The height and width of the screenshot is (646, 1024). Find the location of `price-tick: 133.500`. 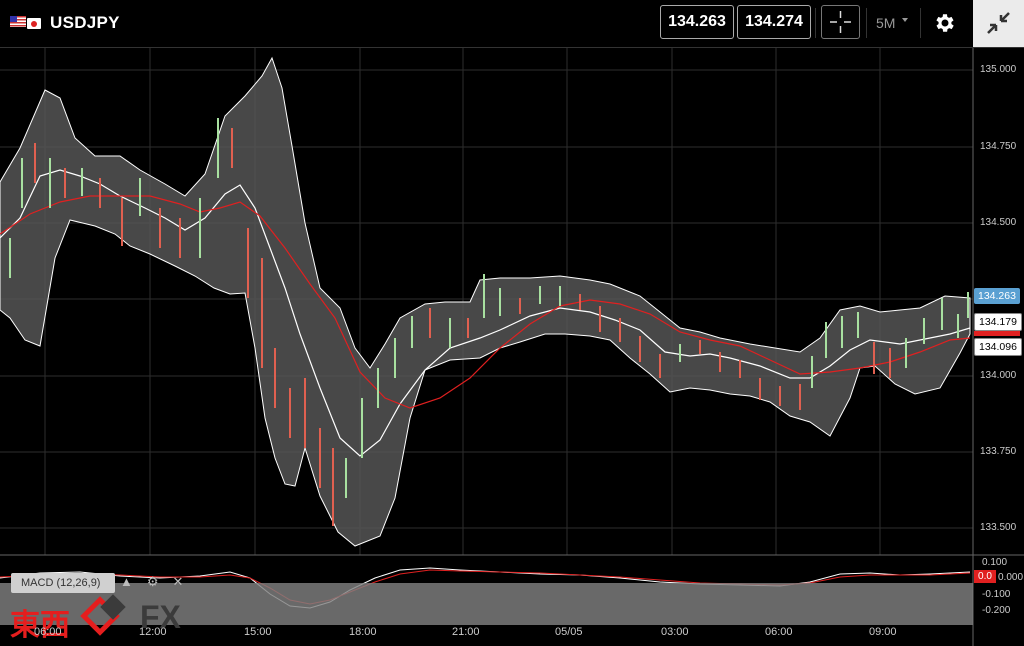

price-tick: 133.500 is located at coordinates (998, 527).